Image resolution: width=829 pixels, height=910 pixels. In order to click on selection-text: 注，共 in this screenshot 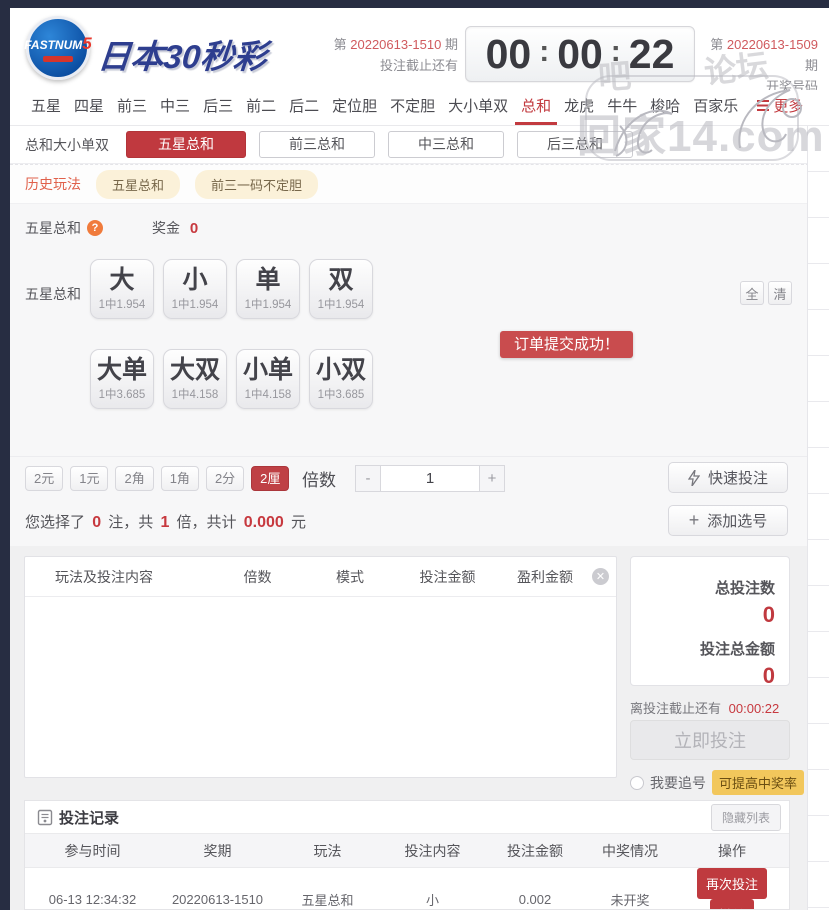, I will do `click(131, 522)`.